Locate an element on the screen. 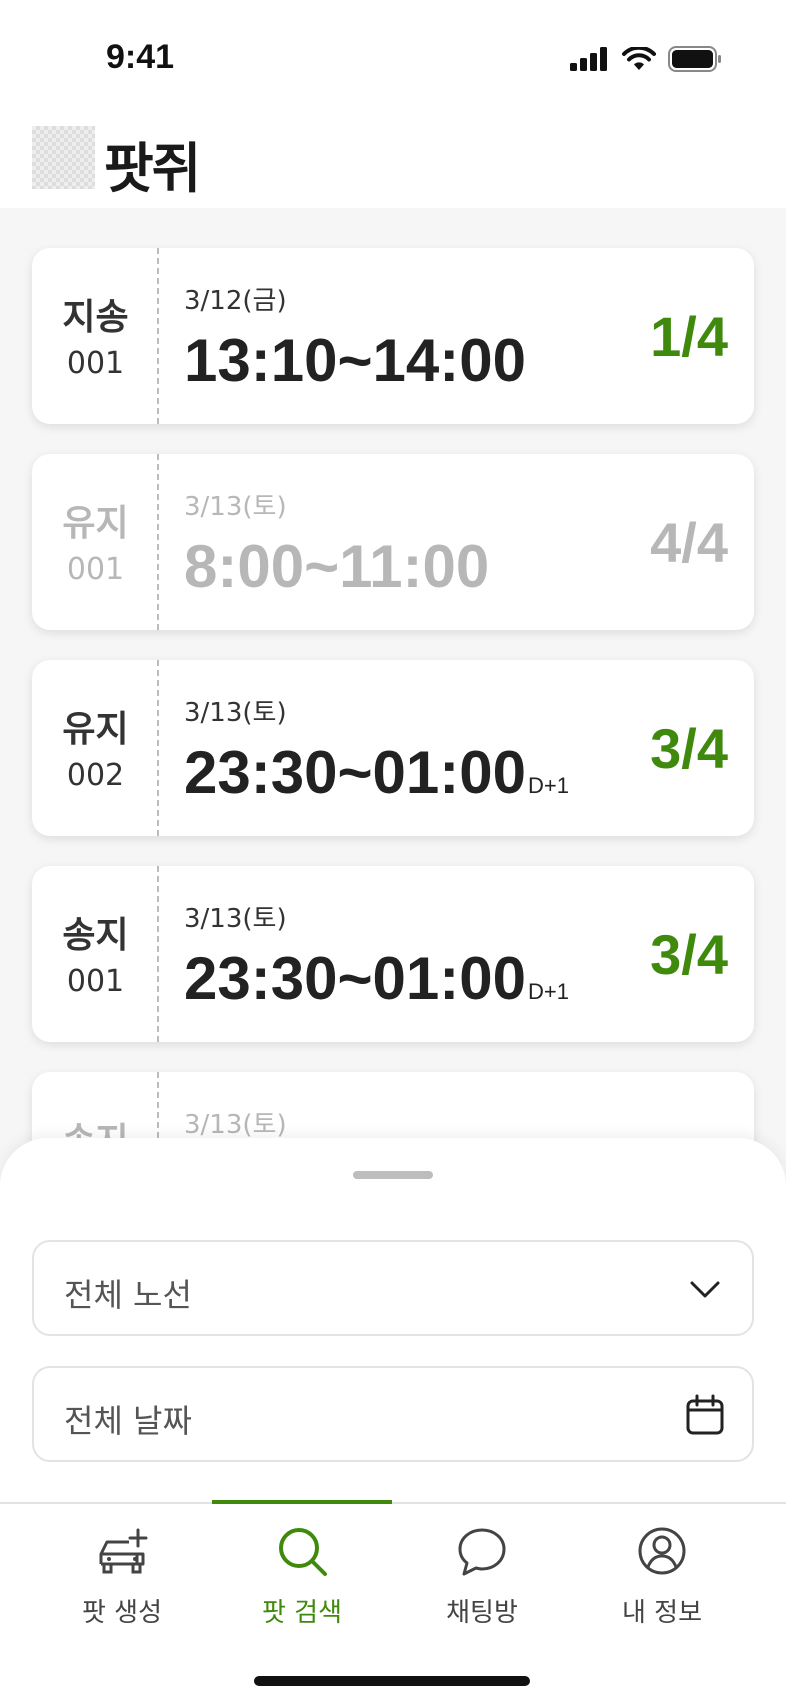 This screenshot has height=1704, width=786. route-badge: 지송 001 is located at coordinates (95, 336).